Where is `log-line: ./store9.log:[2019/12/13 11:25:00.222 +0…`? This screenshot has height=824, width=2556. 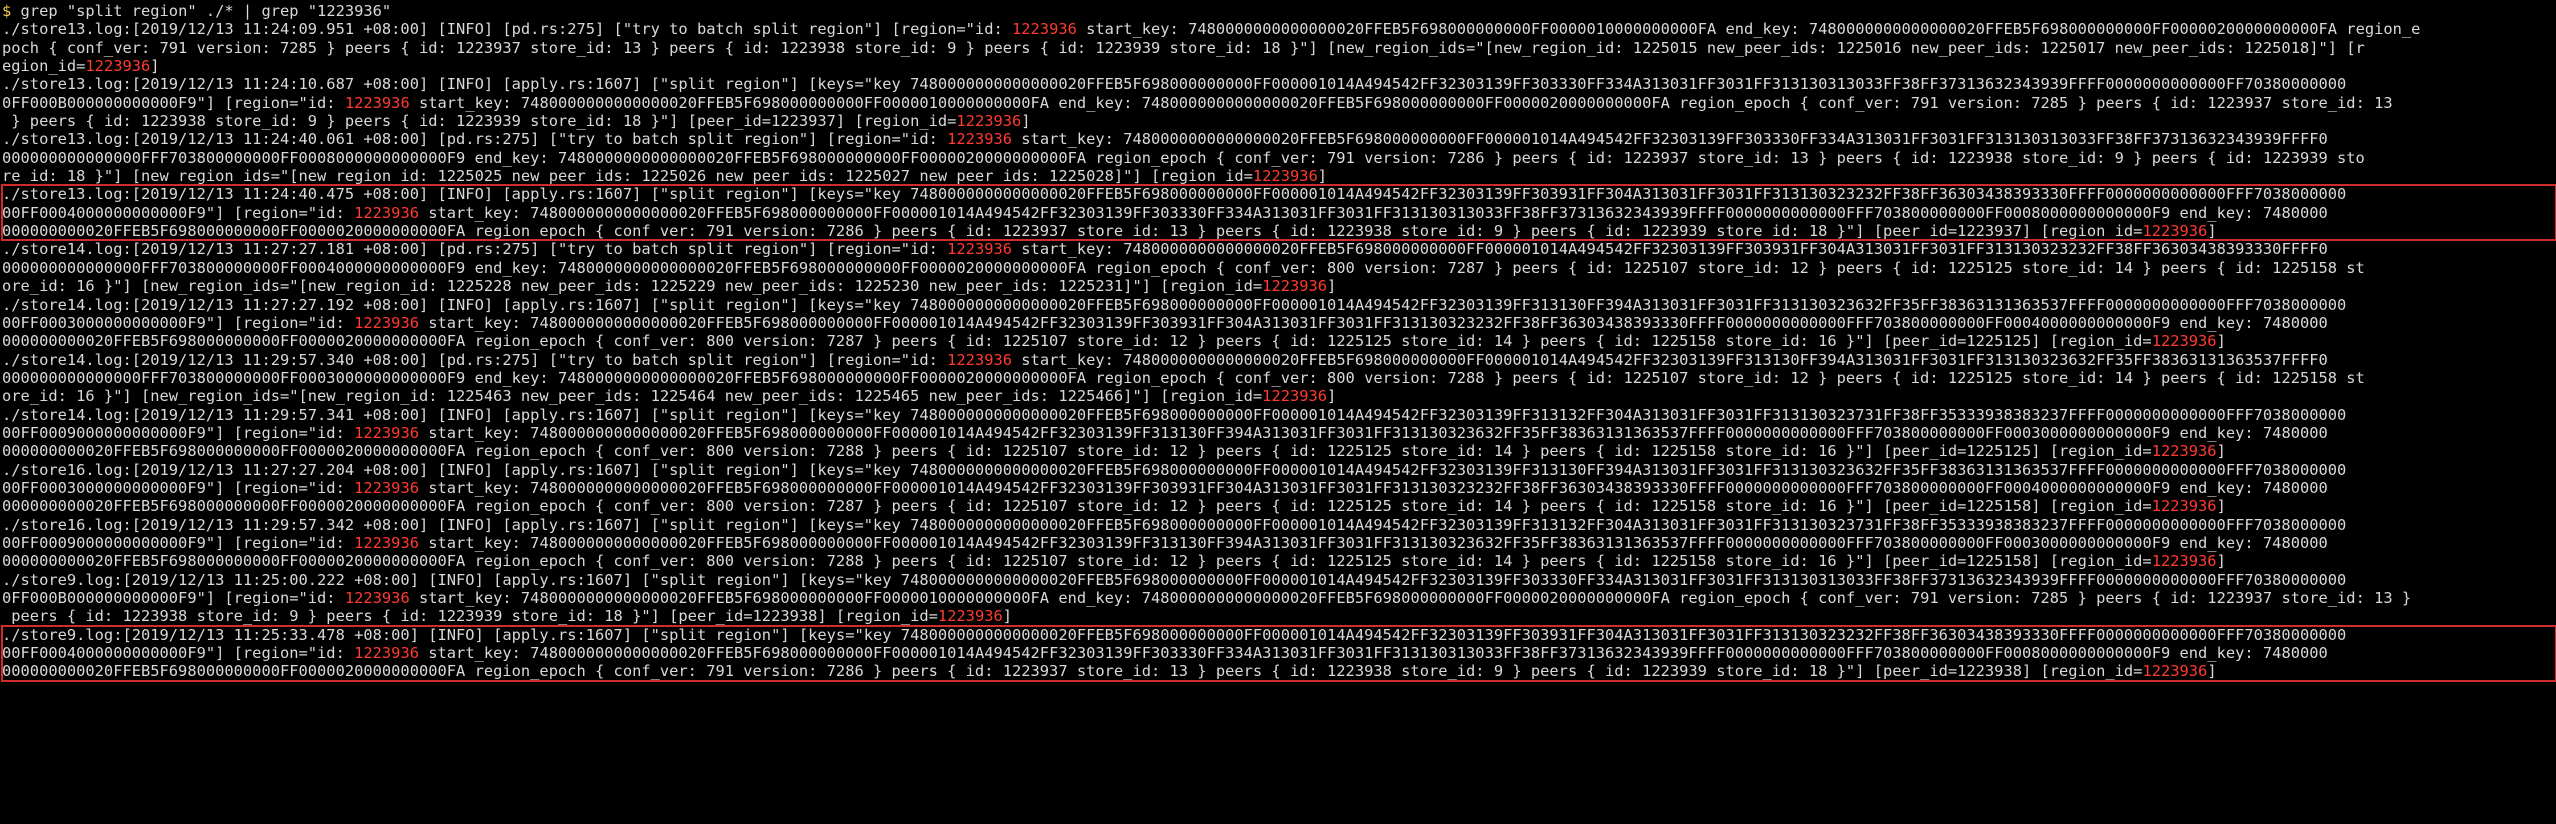
log-line: ./store9.log:[2019/12/13 11:25:00.222 +0… is located at coordinates (1174, 579).